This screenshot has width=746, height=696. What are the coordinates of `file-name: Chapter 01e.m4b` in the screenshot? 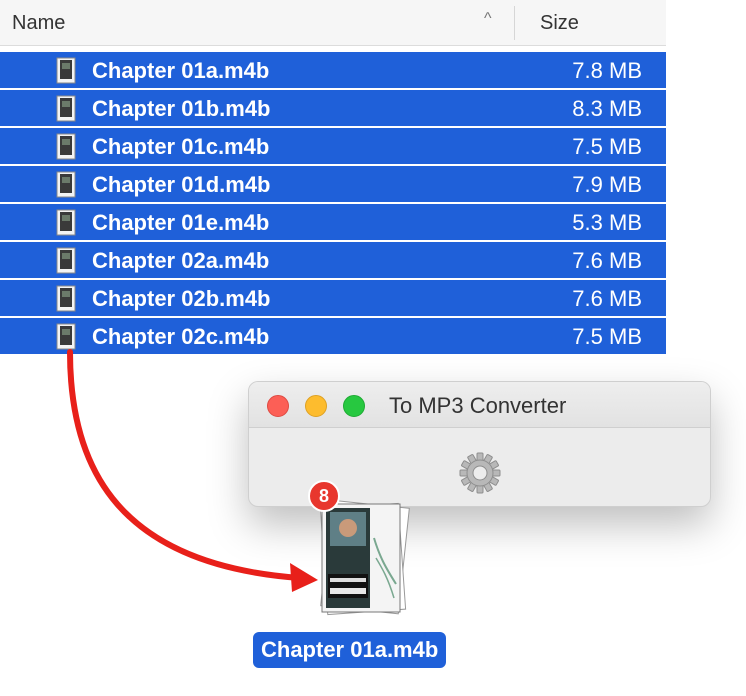 It's located at (181, 222).